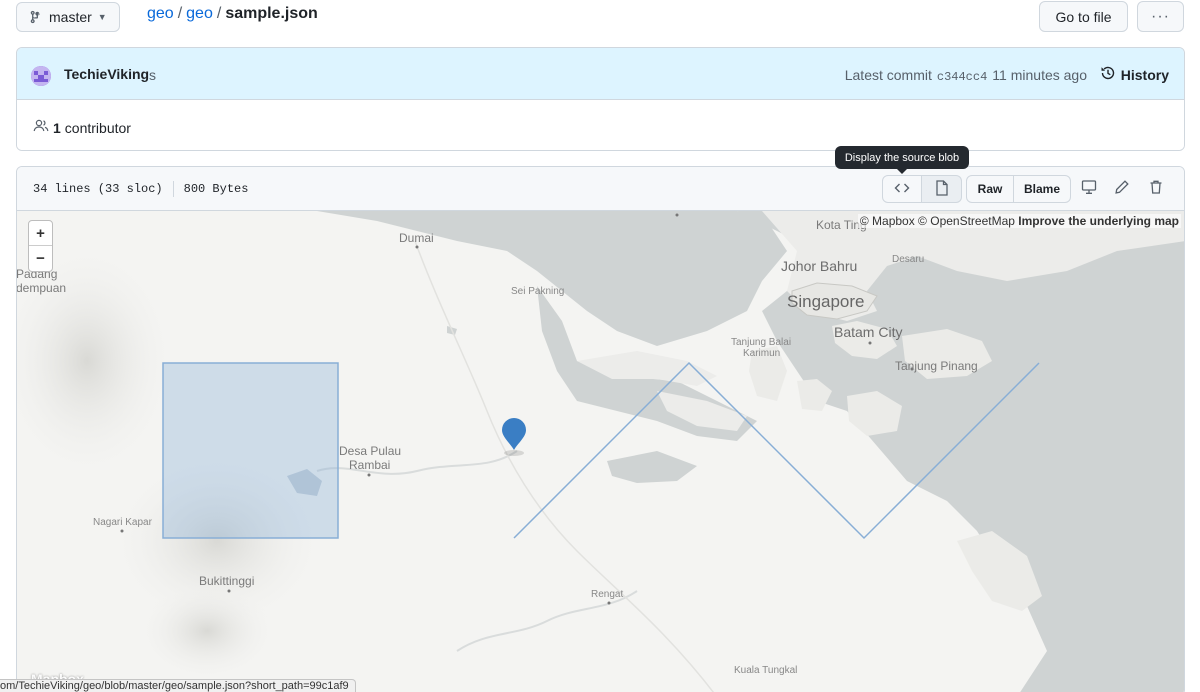 Image resolution: width=1200 pixels, height=692 pixels. What do you see at coordinates (762, 353) in the screenshot?
I see `map-label: Karimun` at bounding box center [762, 353].